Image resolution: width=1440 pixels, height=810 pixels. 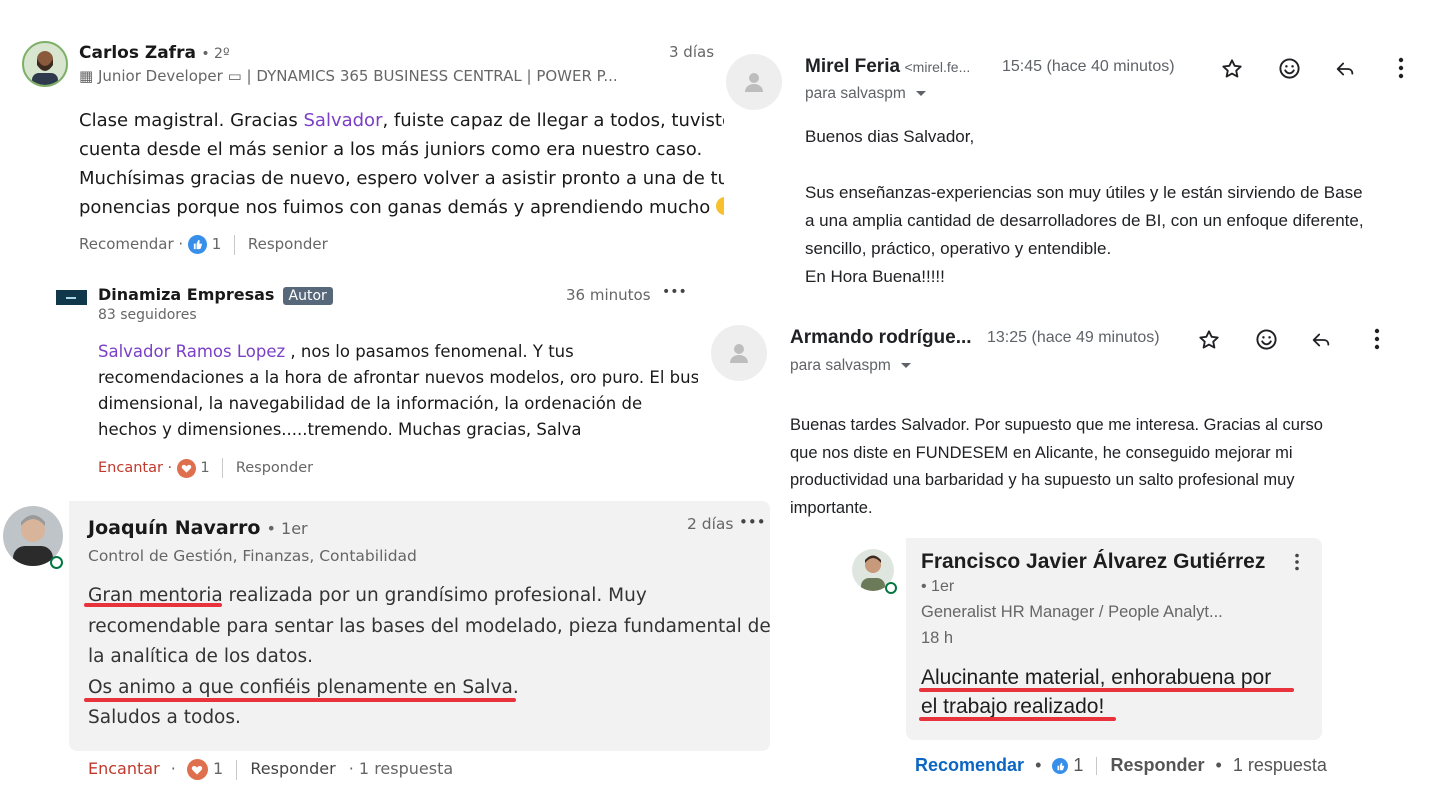 I want to click on comment-actions: Recomendar • 1 Responder • 1 respuesta, so click(x=1121, y=765).